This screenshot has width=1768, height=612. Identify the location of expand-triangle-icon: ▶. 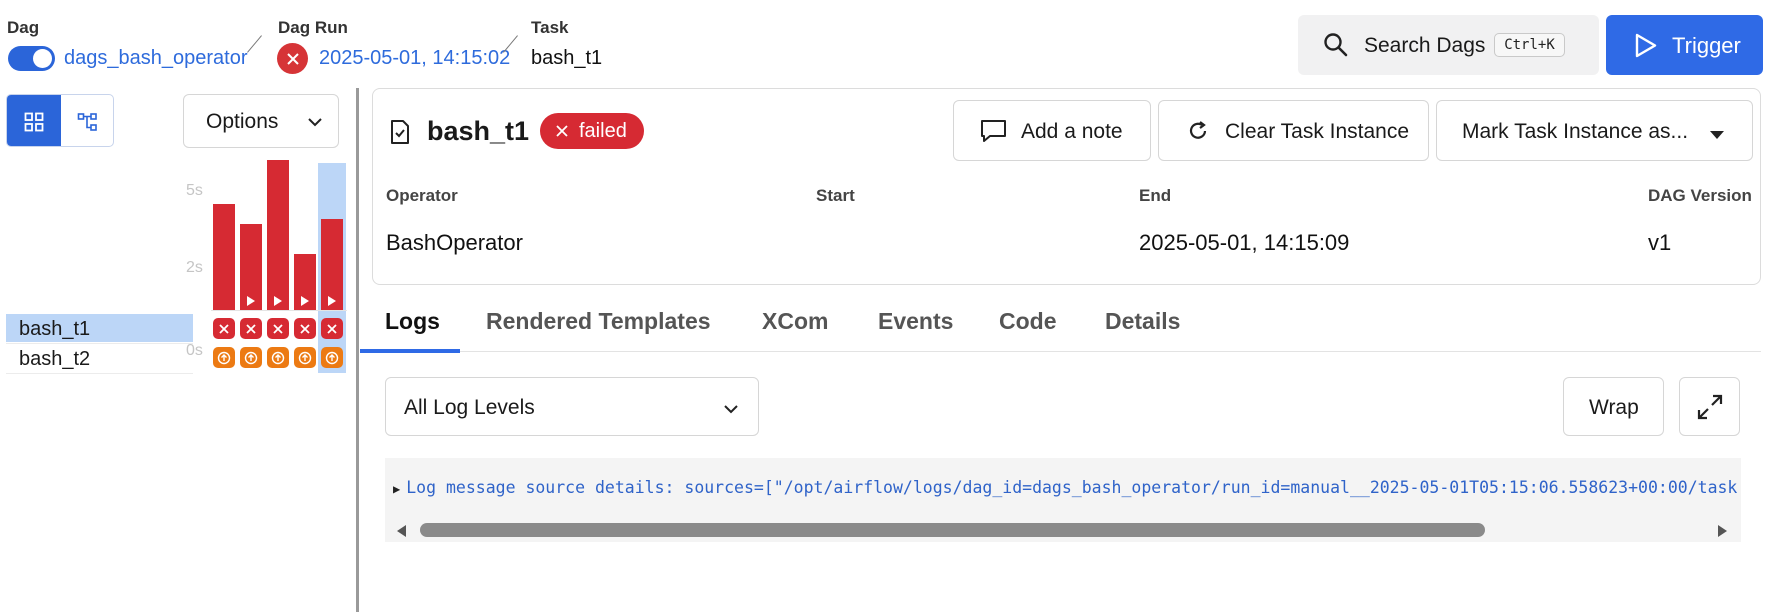
(396, 489).